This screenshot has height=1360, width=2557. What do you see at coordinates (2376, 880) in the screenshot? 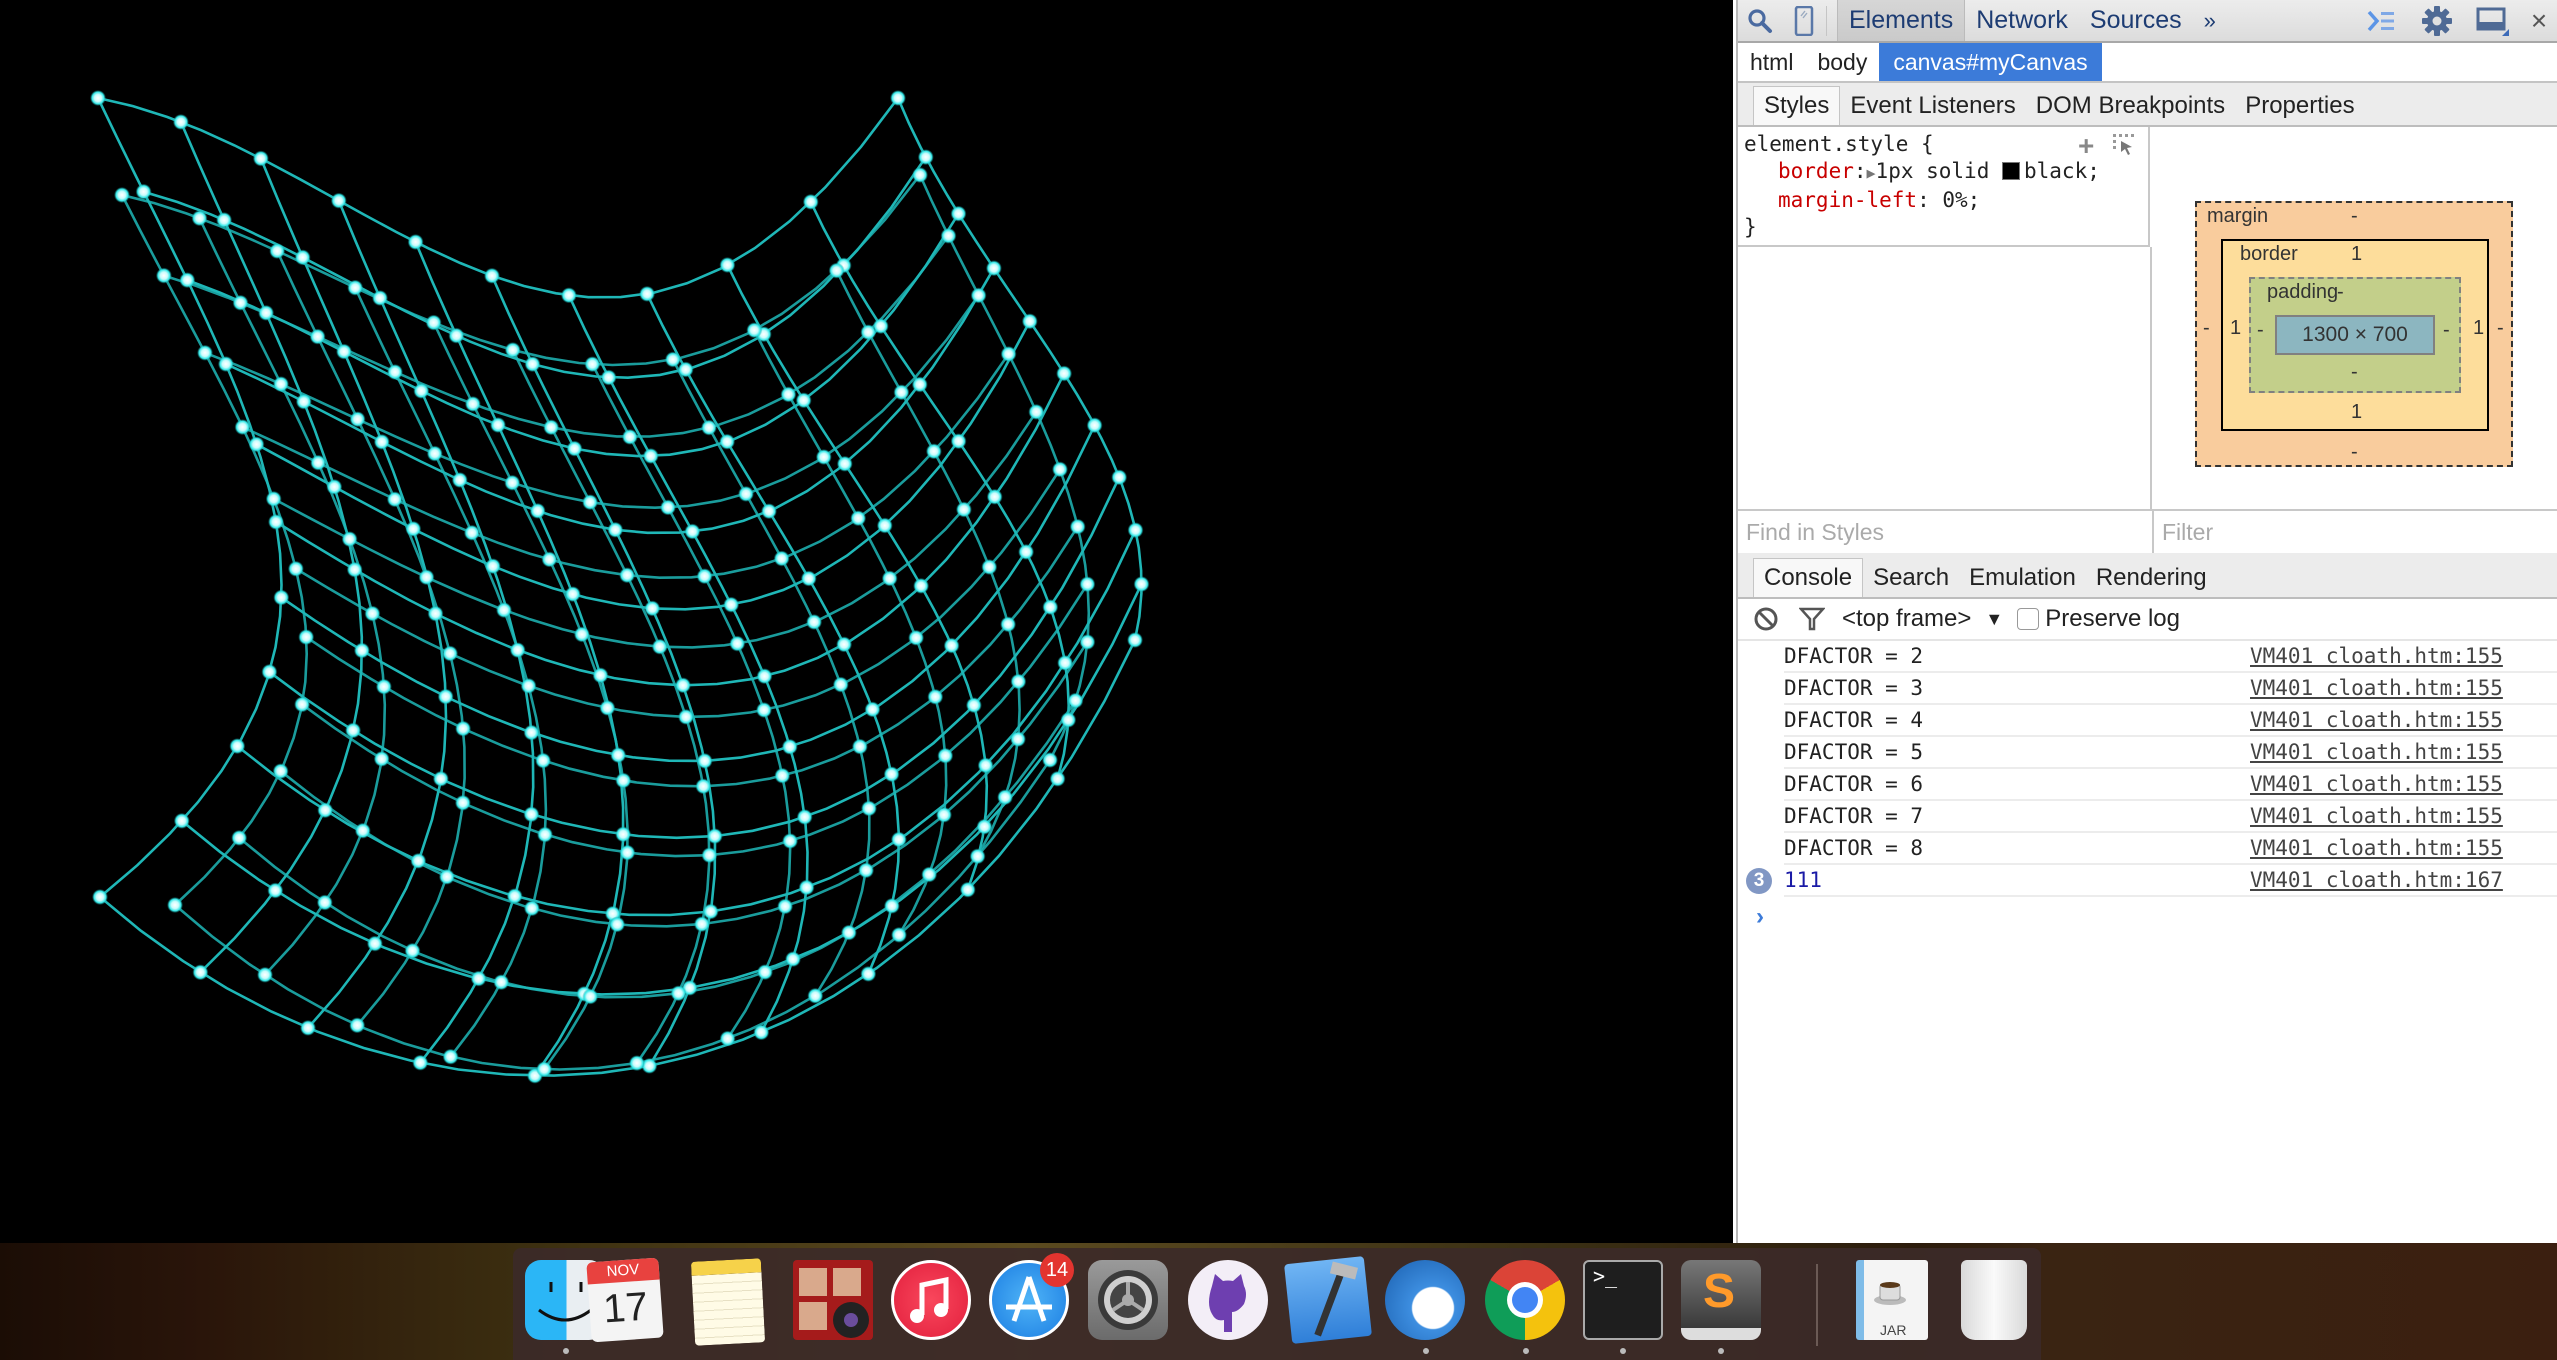
I see `message-source-link: VM401 cloath.htm:167` at bounding box center [2376, 880].